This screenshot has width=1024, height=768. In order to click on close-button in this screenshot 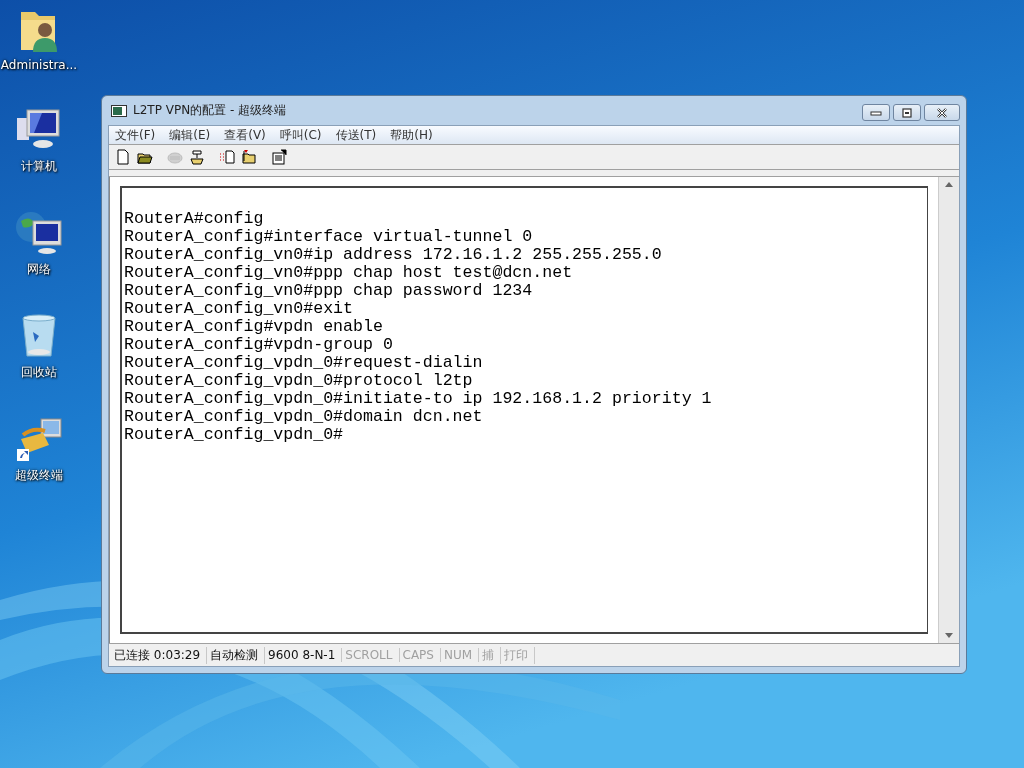, I will do `click(942, 112)`.